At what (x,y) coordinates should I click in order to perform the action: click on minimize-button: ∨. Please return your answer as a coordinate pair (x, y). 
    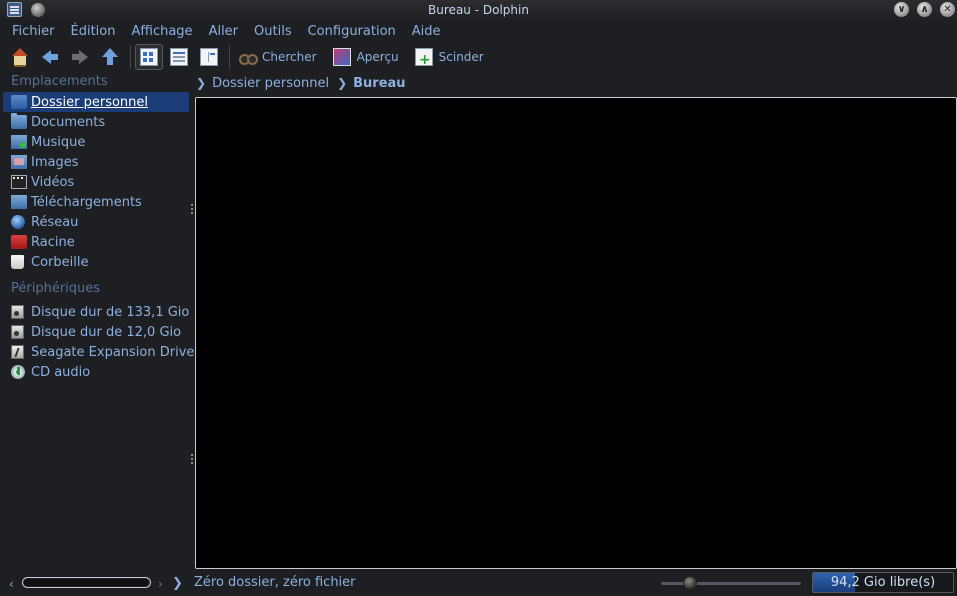
    Looking at the image, I should click on (901, 9).